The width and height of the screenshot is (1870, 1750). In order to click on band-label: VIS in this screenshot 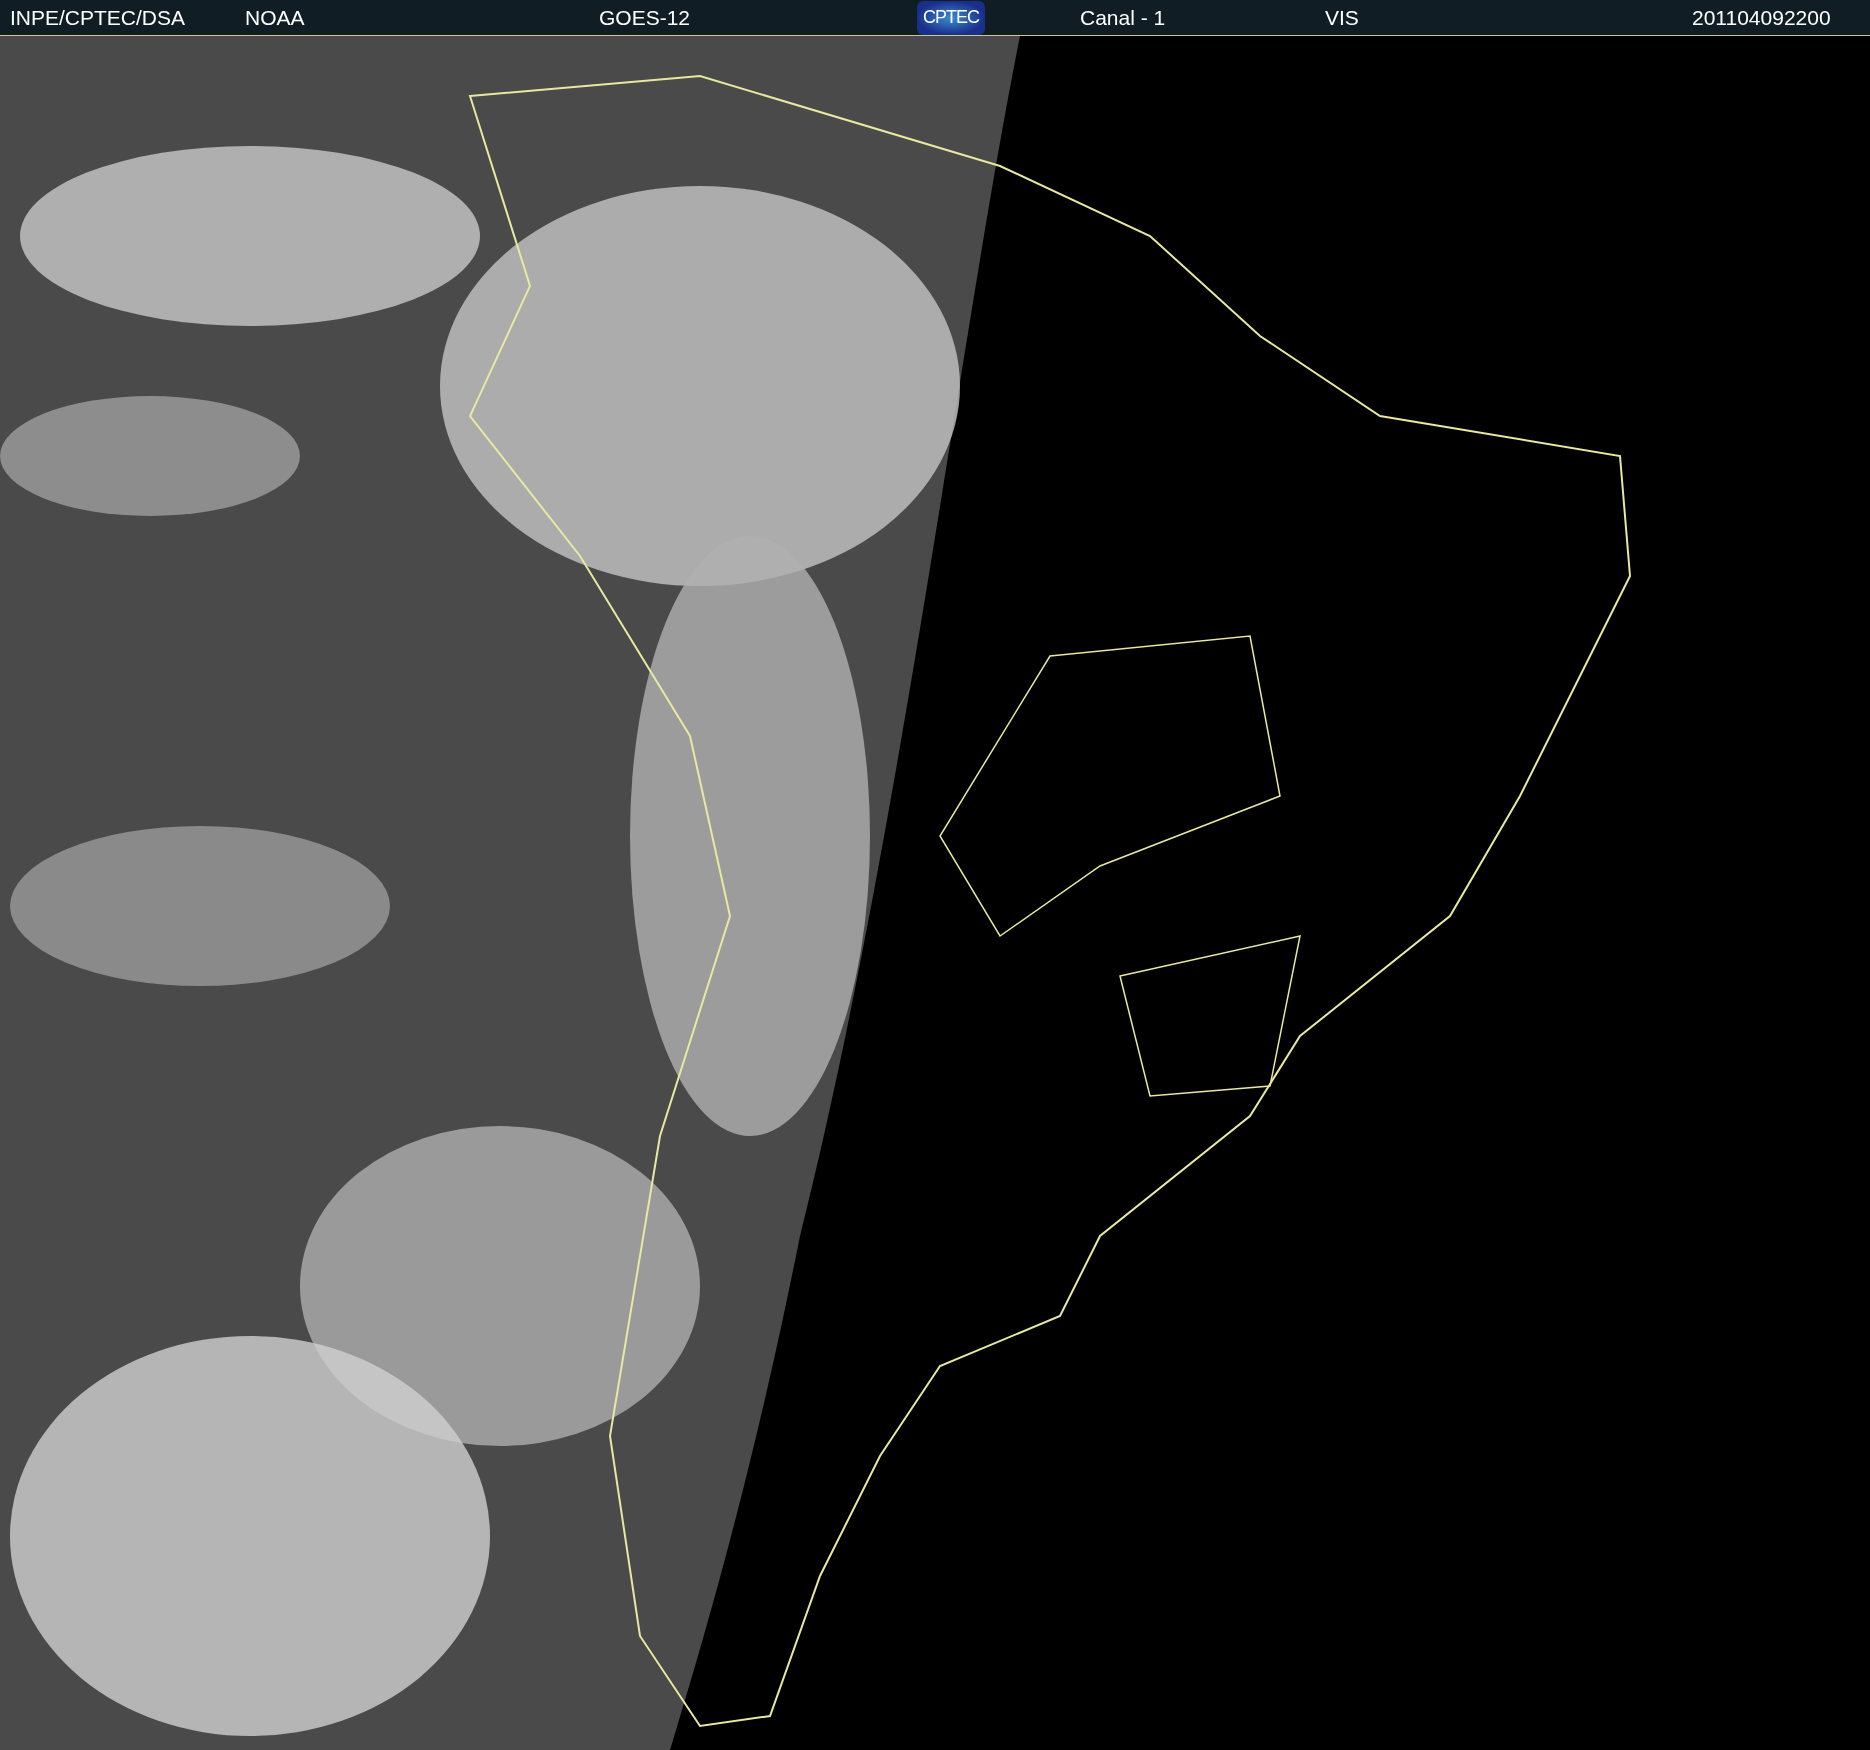, I will do `click(1342, 17)`.